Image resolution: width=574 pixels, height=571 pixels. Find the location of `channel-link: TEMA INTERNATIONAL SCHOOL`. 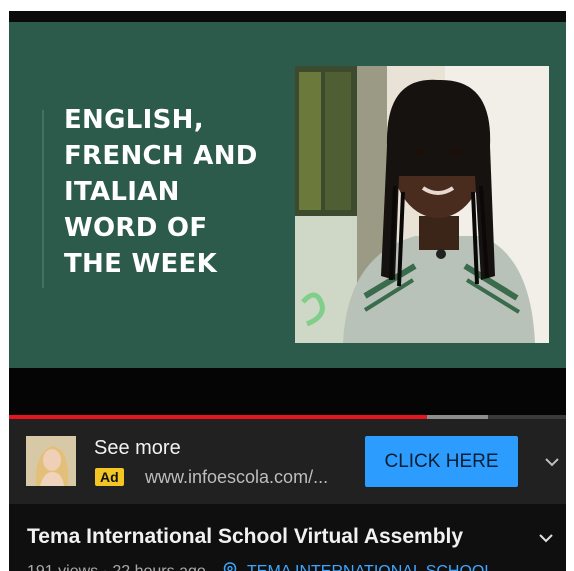

channel-link: TEMA INTERNATIONAL SCHOOL is located at coordinates (370, 567).